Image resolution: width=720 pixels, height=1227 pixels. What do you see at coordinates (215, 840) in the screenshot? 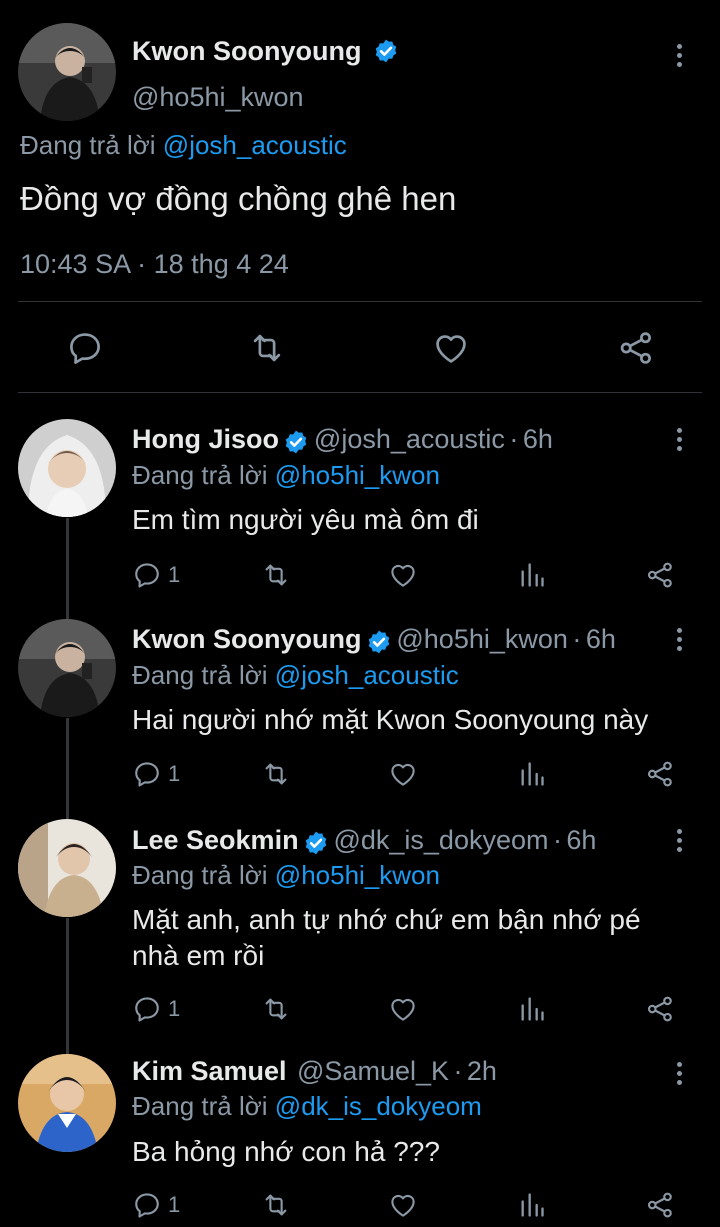
I see `reply-author-name: Lee Seokmin` at bounding box center [215, 840].